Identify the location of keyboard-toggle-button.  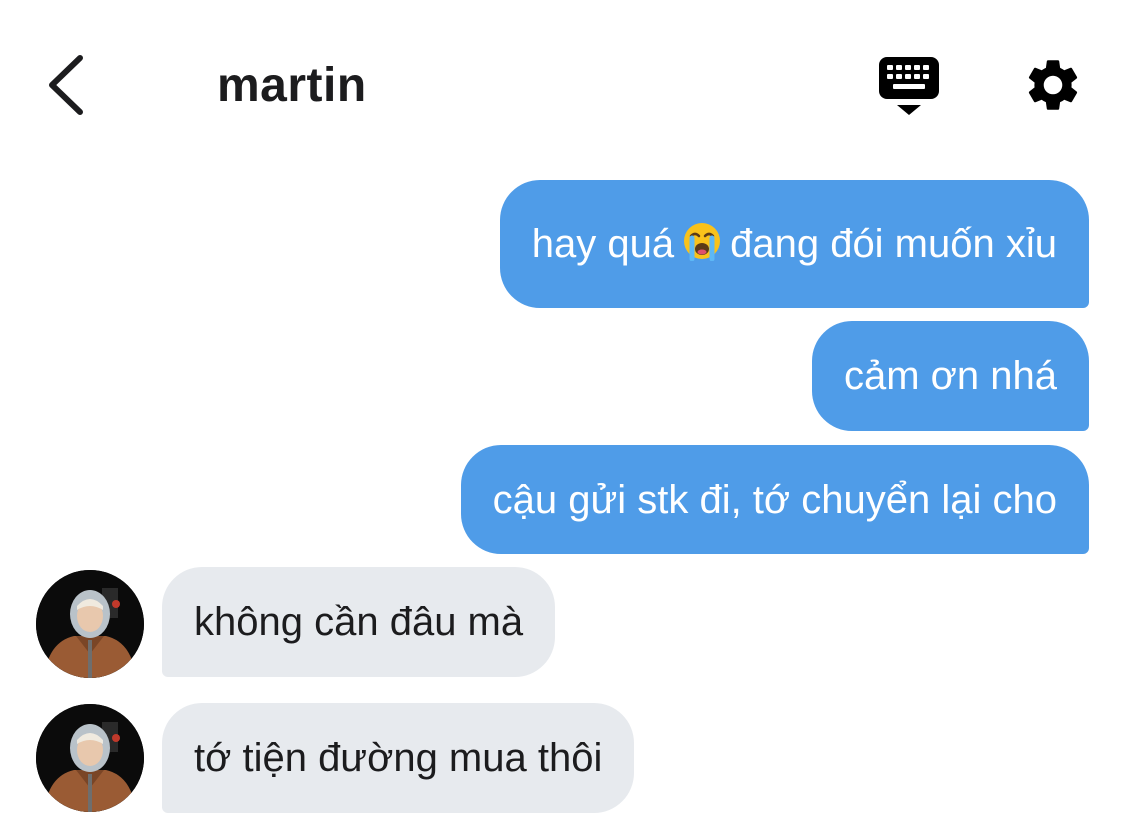
(909, 87).